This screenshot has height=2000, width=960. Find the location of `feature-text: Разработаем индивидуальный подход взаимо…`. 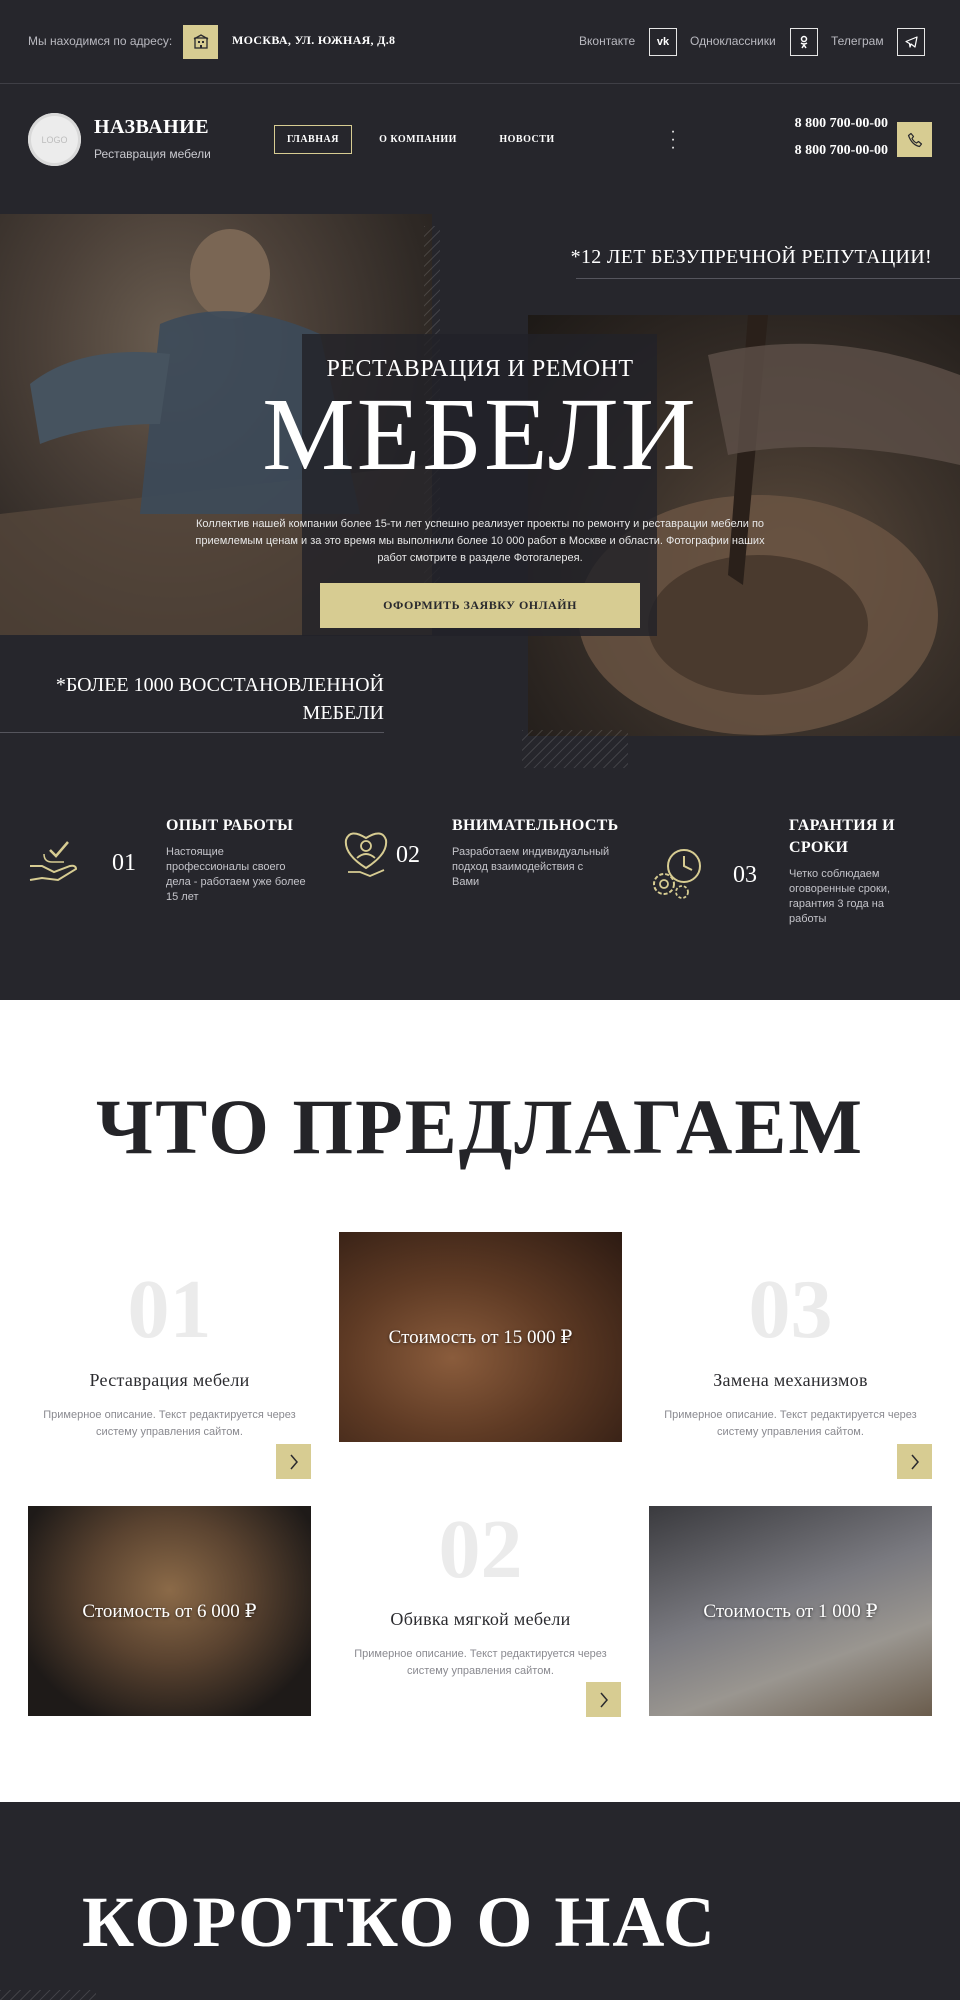

feature-text: Разработаем индивидуальный подход взаимо… is located at coordinates (531, 867).